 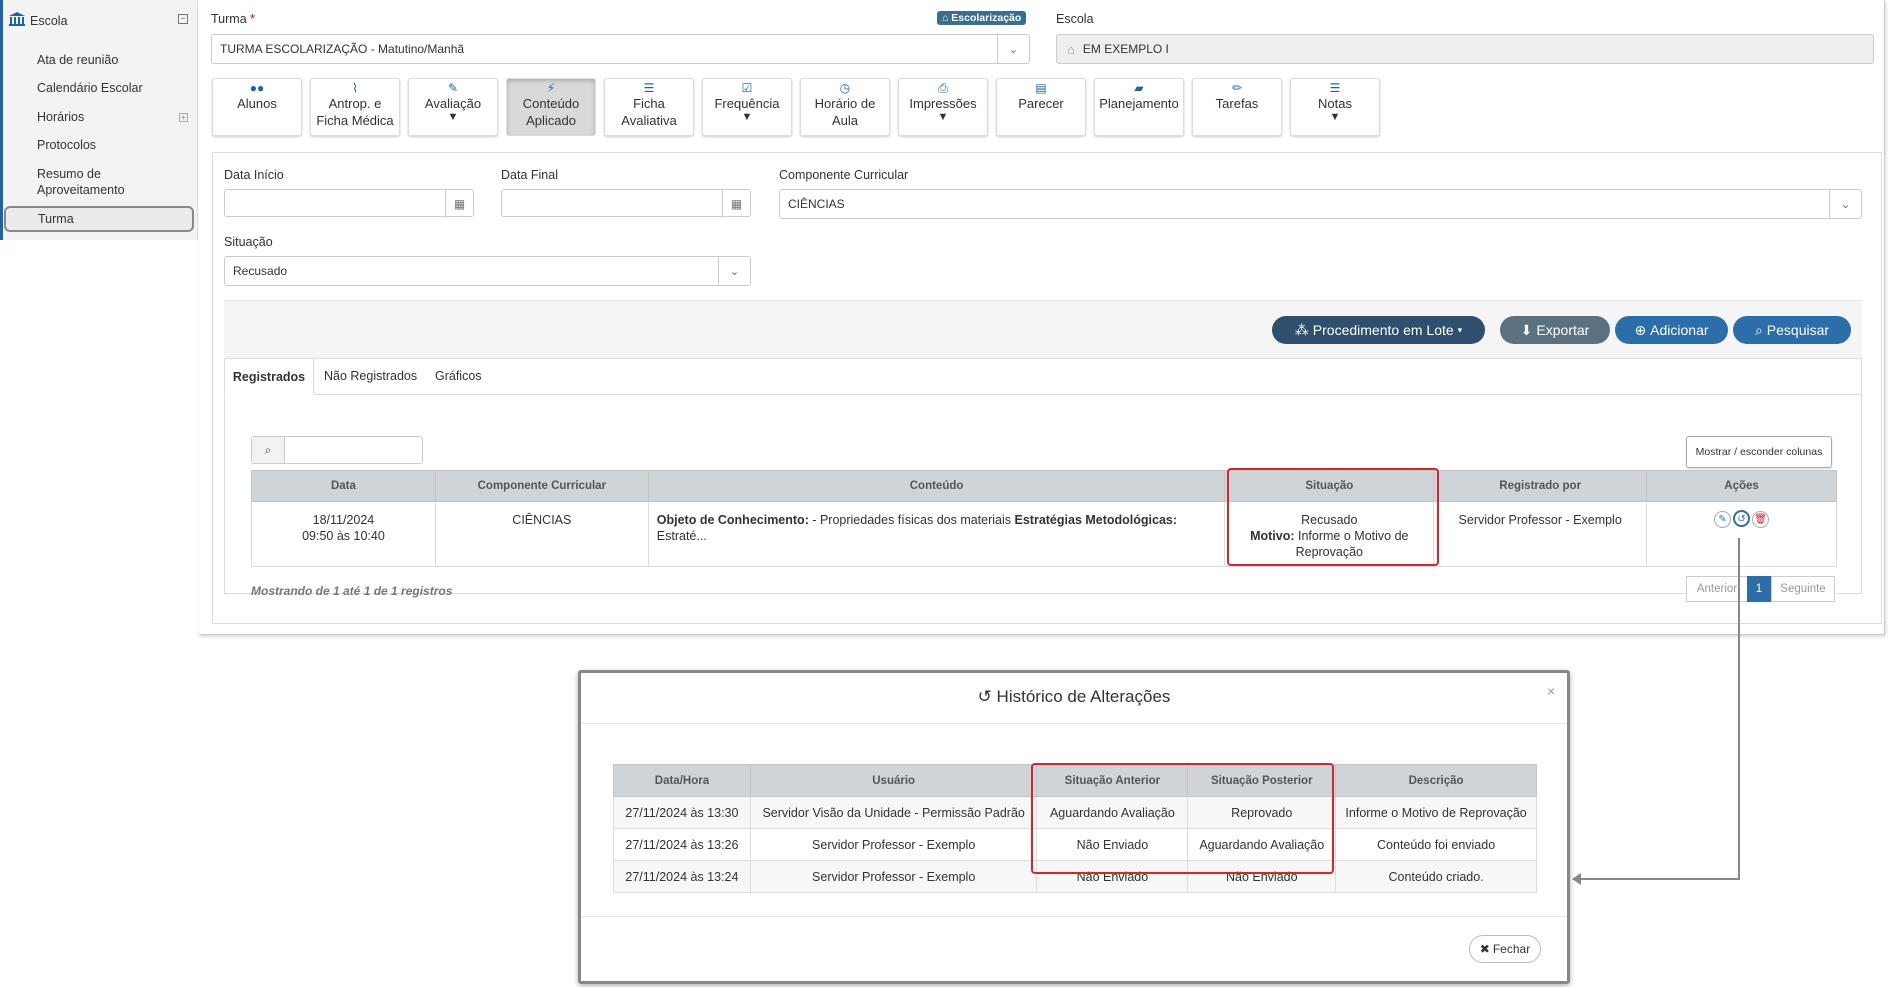 I want to click on pesquisar-button: ⌕ Pesquisar, so click(x=1792, y=330).